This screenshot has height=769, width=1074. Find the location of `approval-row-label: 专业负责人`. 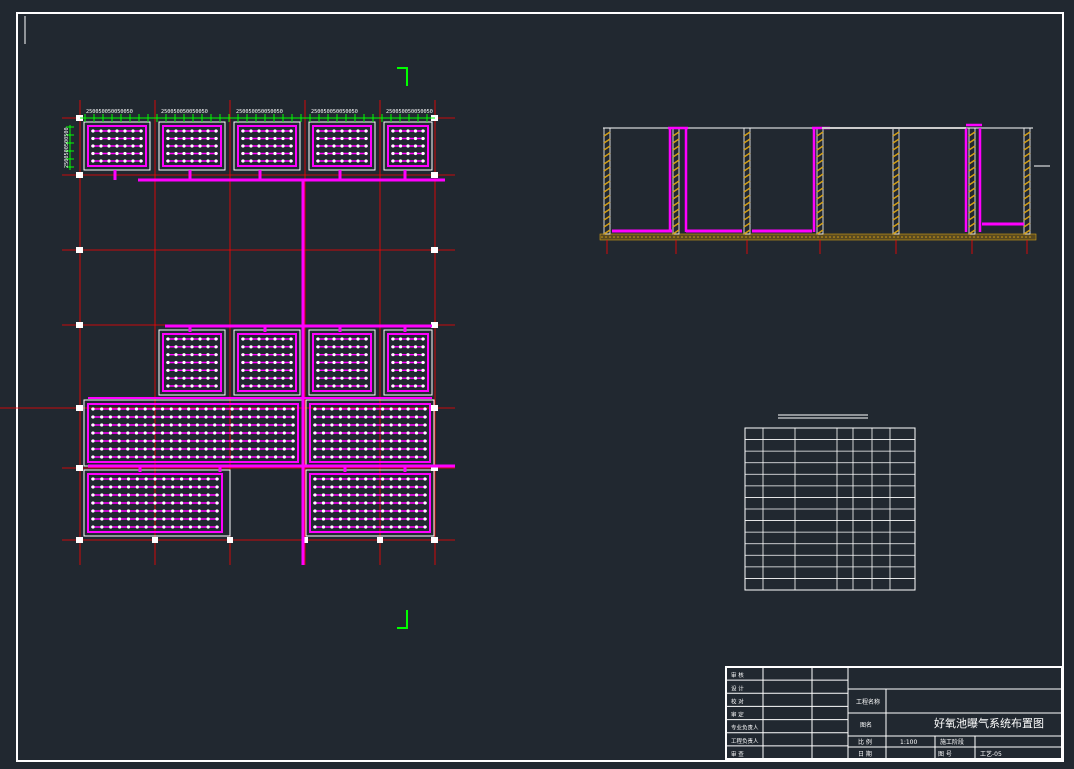

approval-row-label: 专业负责人 is located at coordinates (745, 728).